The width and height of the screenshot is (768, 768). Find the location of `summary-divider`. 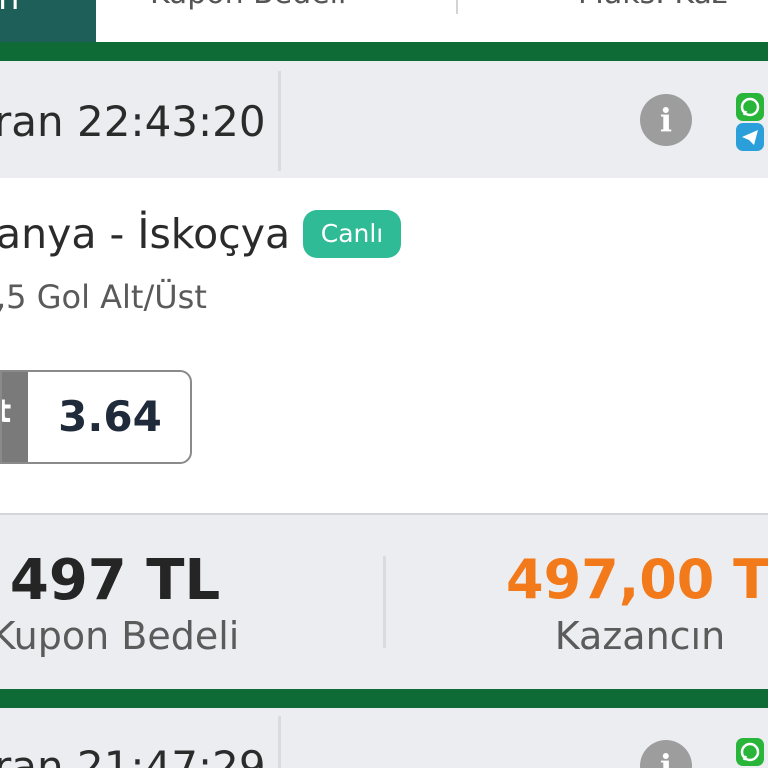

summary-divider is located at coordinates (384, 602).